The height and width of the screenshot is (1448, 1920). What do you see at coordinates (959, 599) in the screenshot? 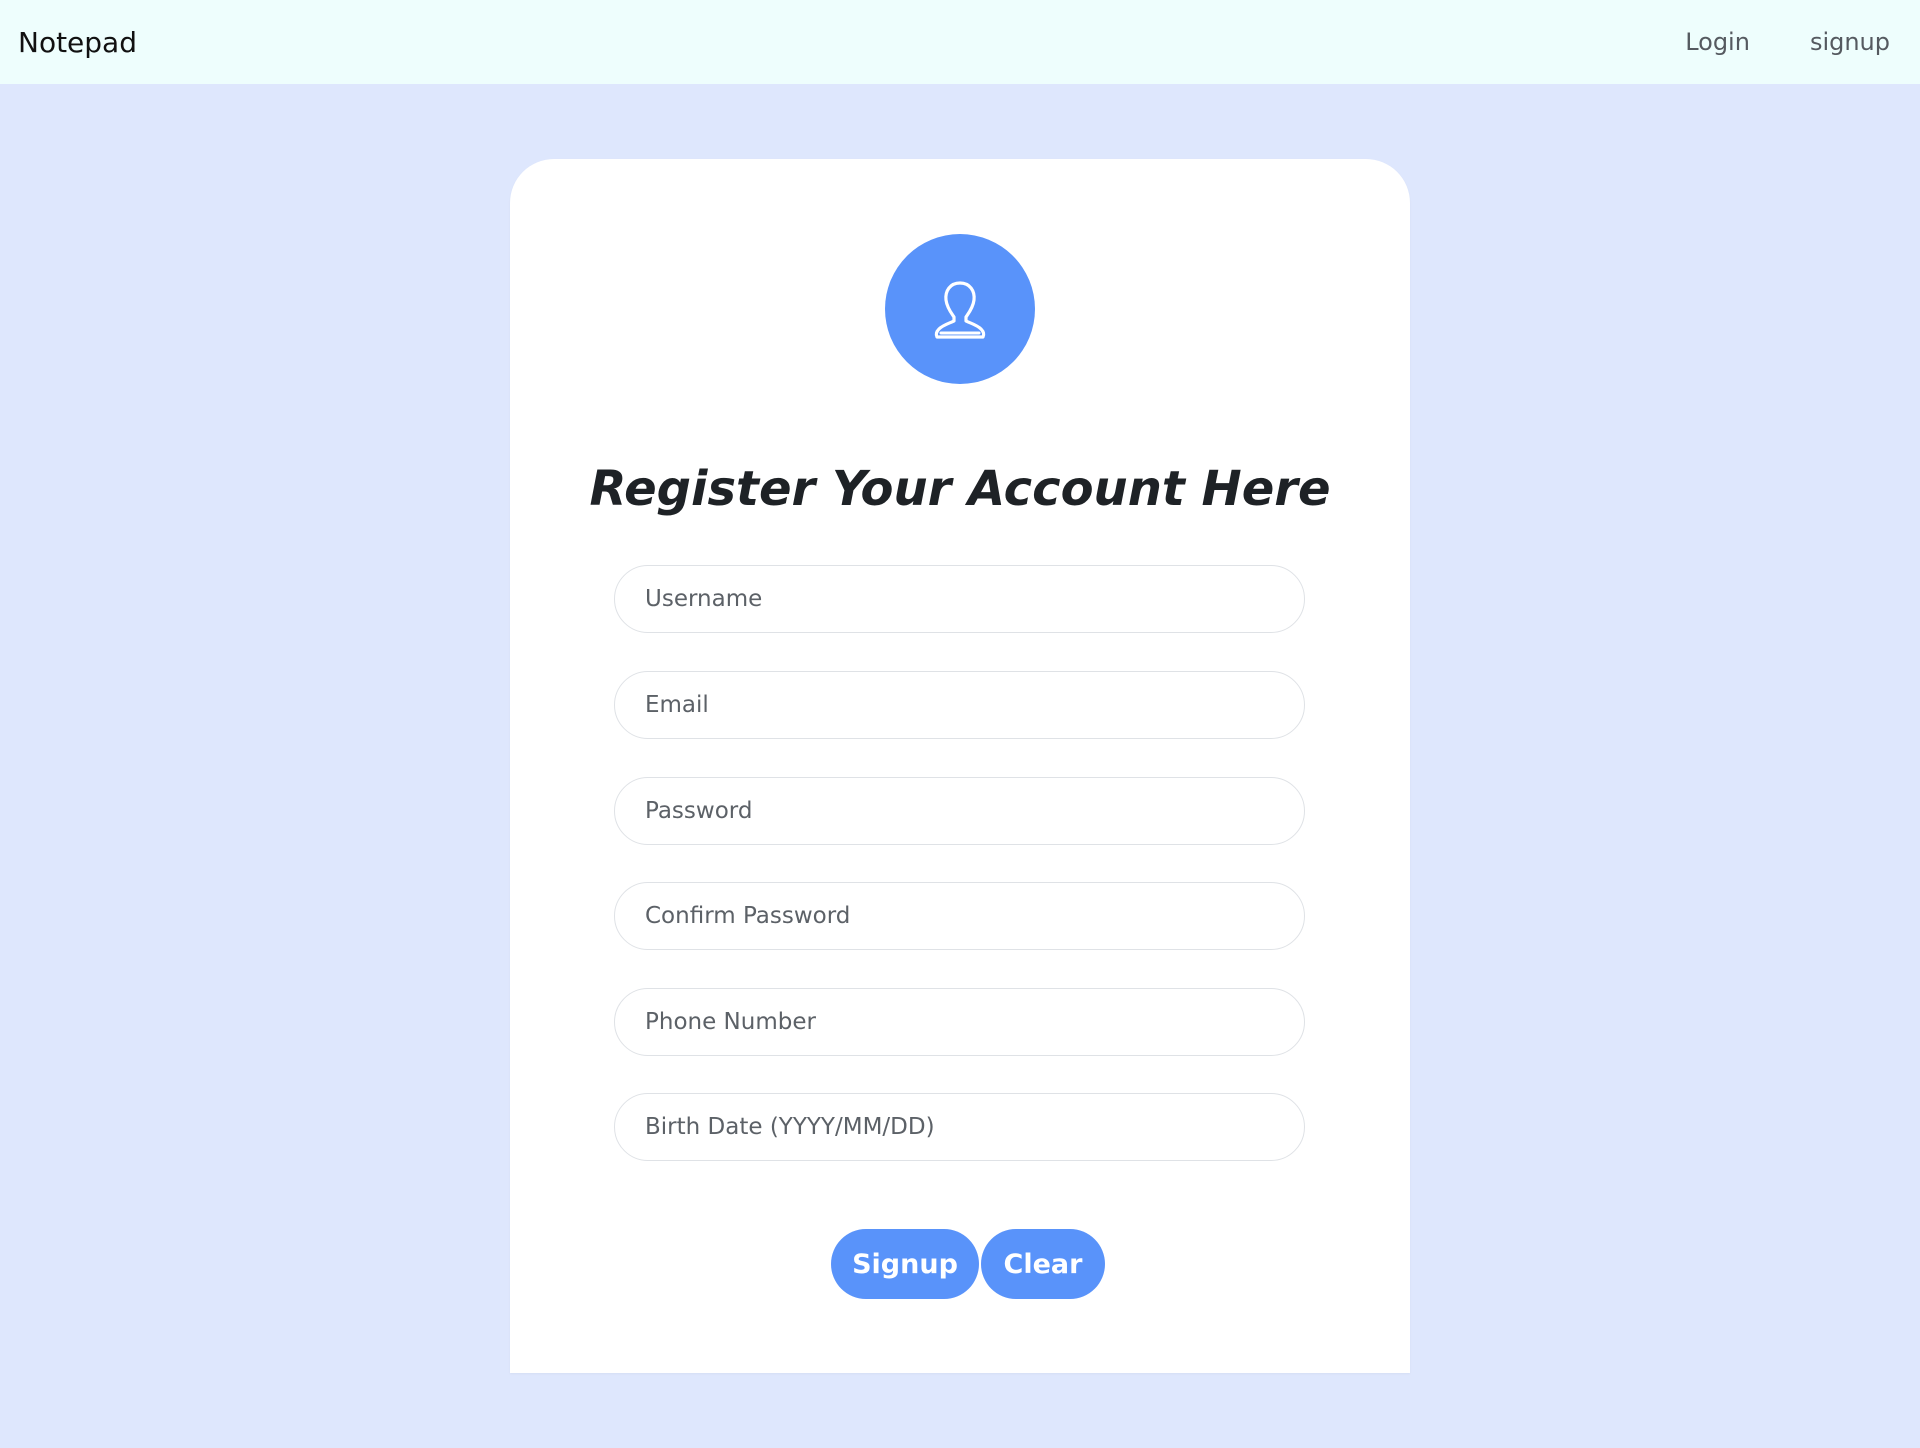
I see `username-input` at bounding box center [959, 599].